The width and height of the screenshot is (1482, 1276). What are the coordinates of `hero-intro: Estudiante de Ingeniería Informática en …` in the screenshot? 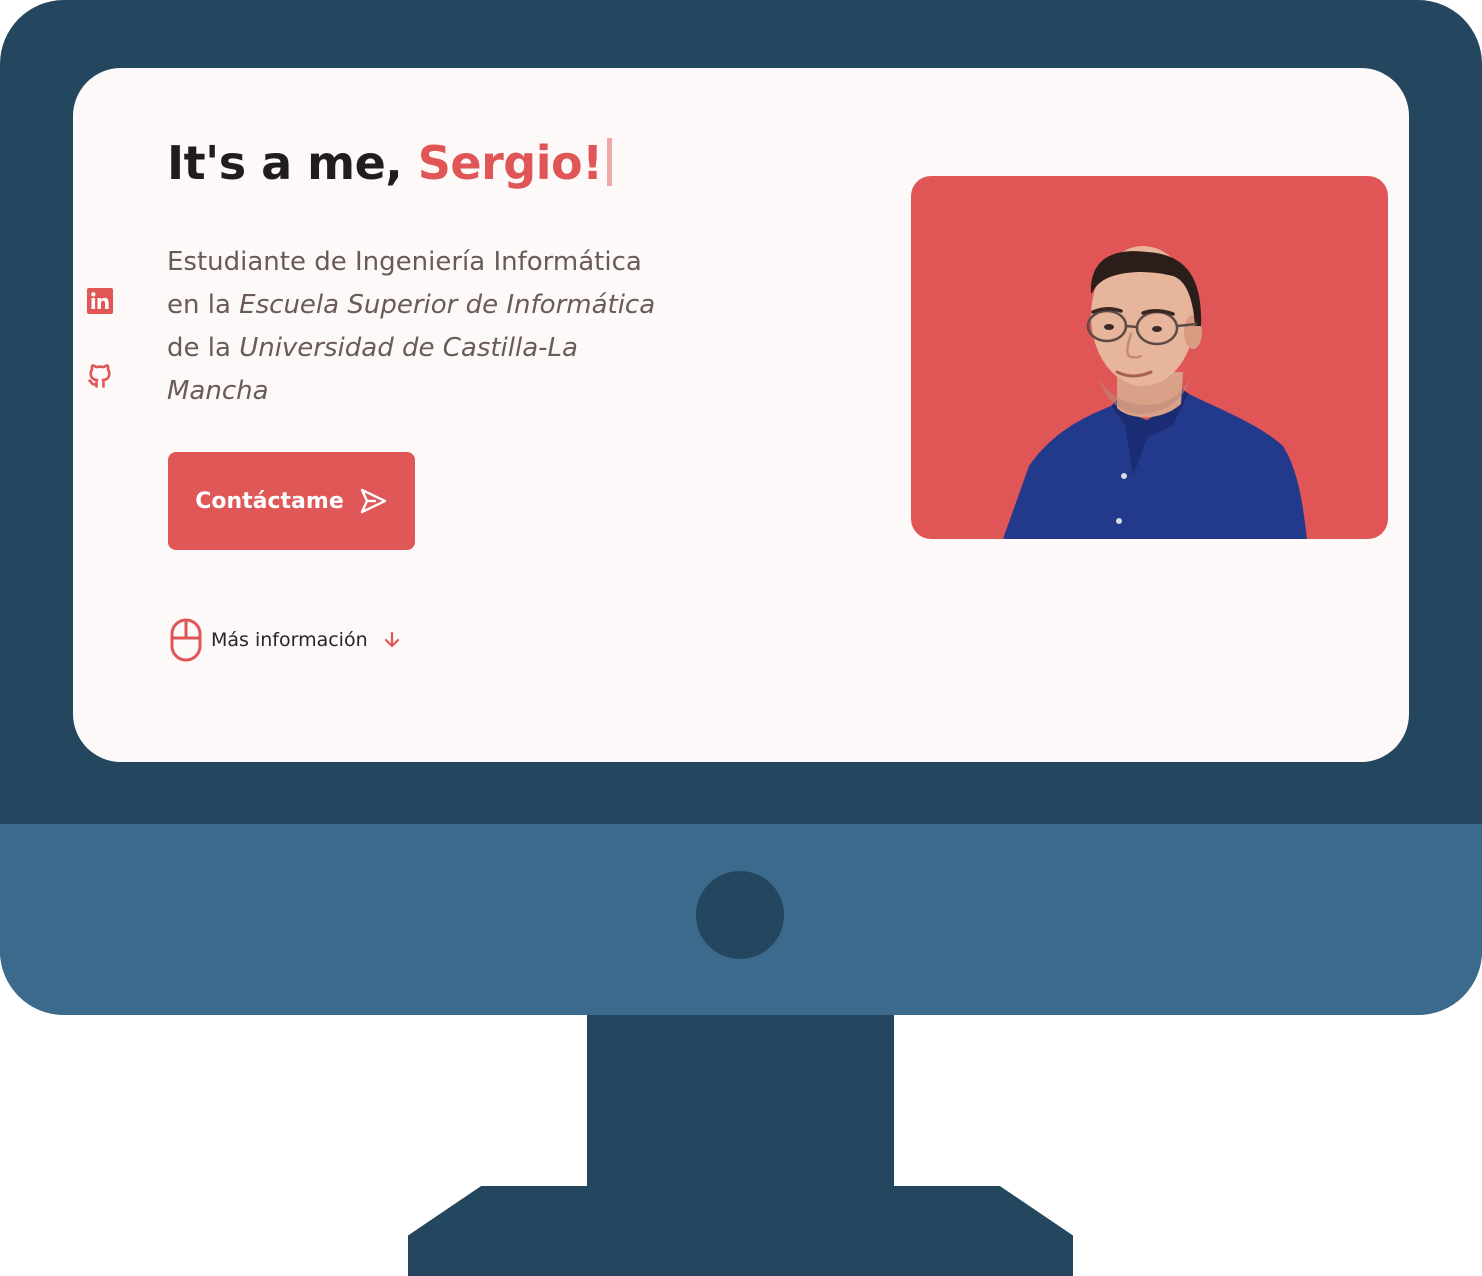 It's located at (447, 327).